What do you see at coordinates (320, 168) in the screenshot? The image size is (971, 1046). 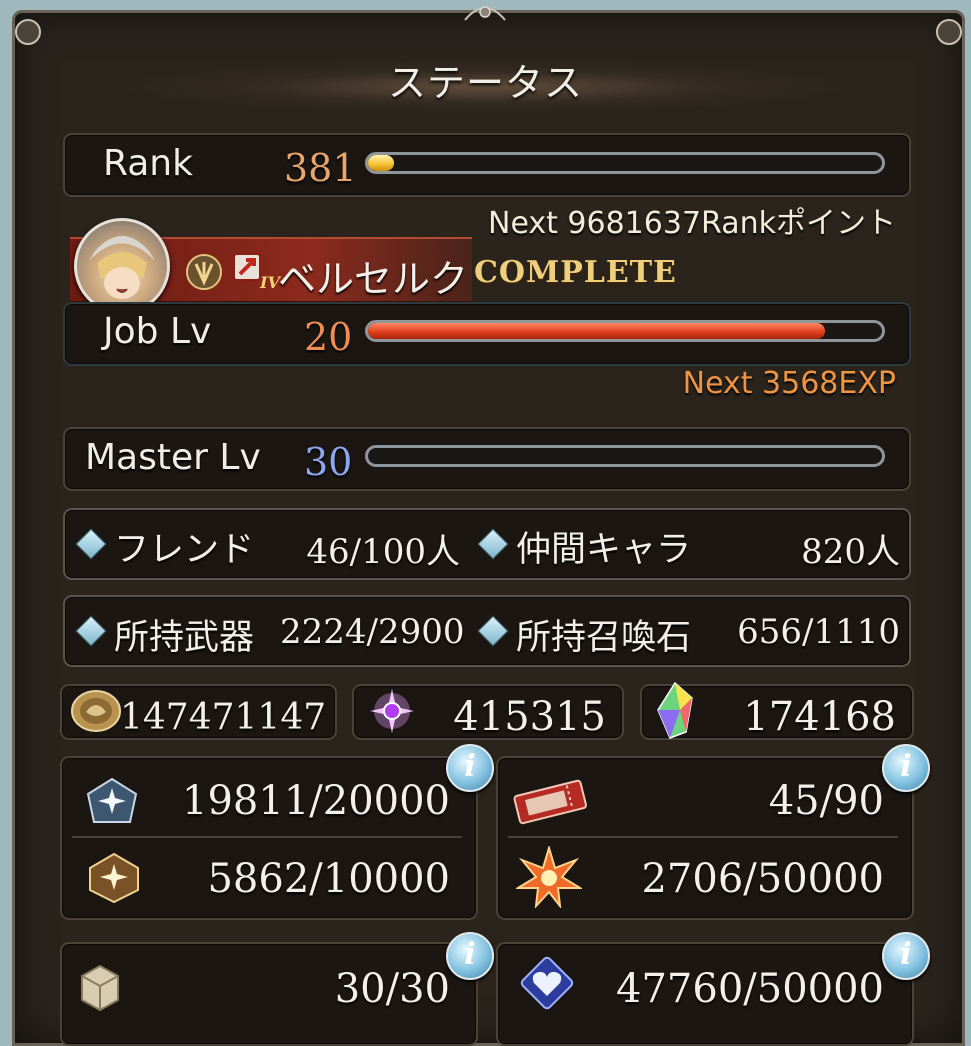 I see `rank-value: 381` at bounding box center [320, 168].